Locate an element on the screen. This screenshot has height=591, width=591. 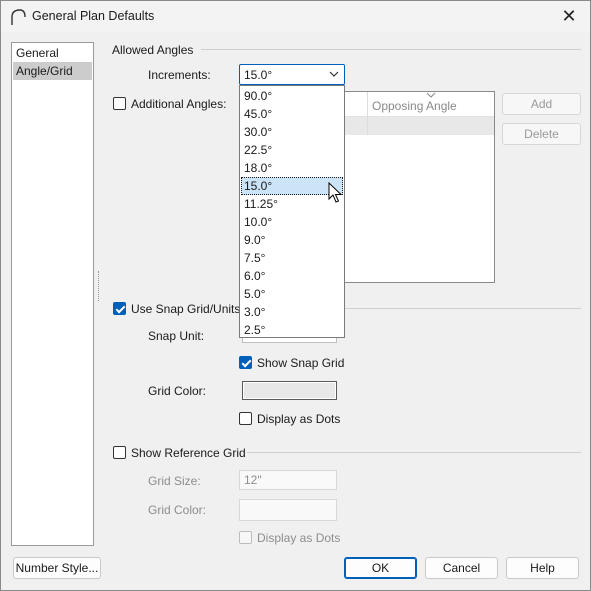
additional-angles-label: Additional Angles: is located at coordinates (179, 104).